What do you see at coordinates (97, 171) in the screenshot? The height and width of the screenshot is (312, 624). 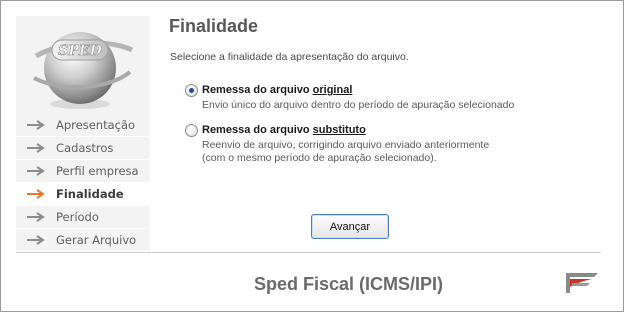 I see `sidebar-item-label: Perfil empresa` at bounding box center [97, 171].